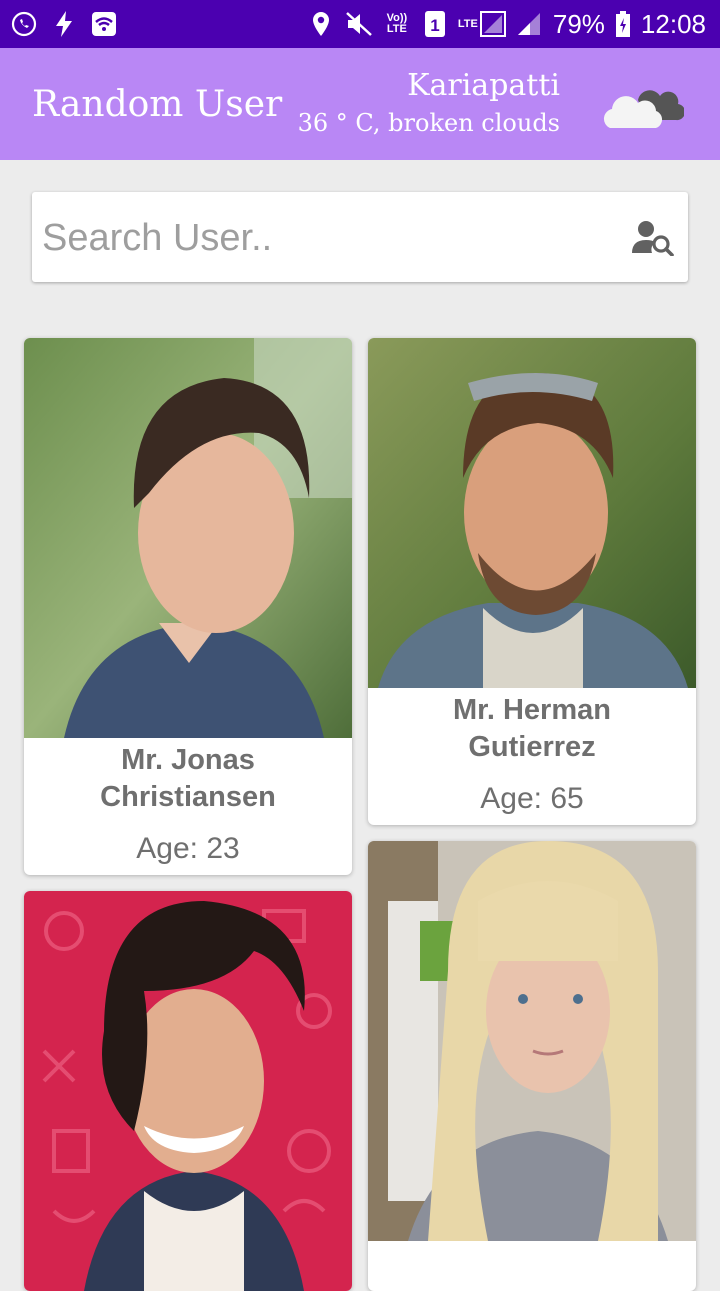  What do you see at coordinates (532, 798) in the screenshot?
I see `user-age: Age: 65` at bounding box center [532, 798].